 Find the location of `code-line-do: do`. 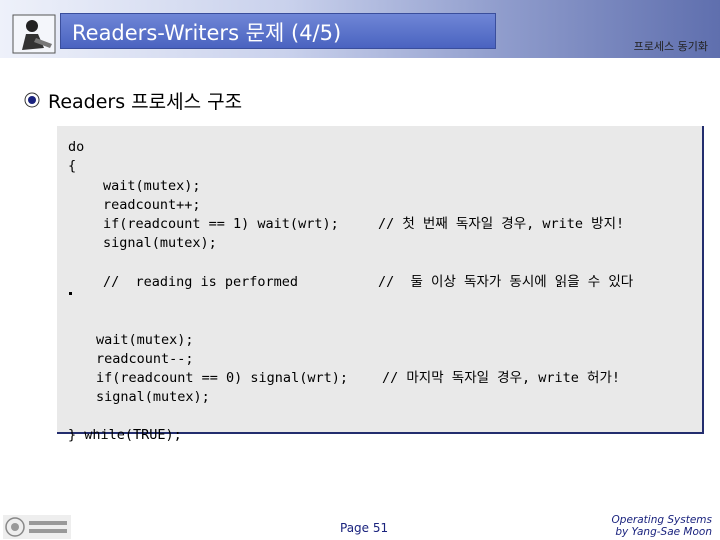

code-line-do: do is located at coordinates (76, 147).